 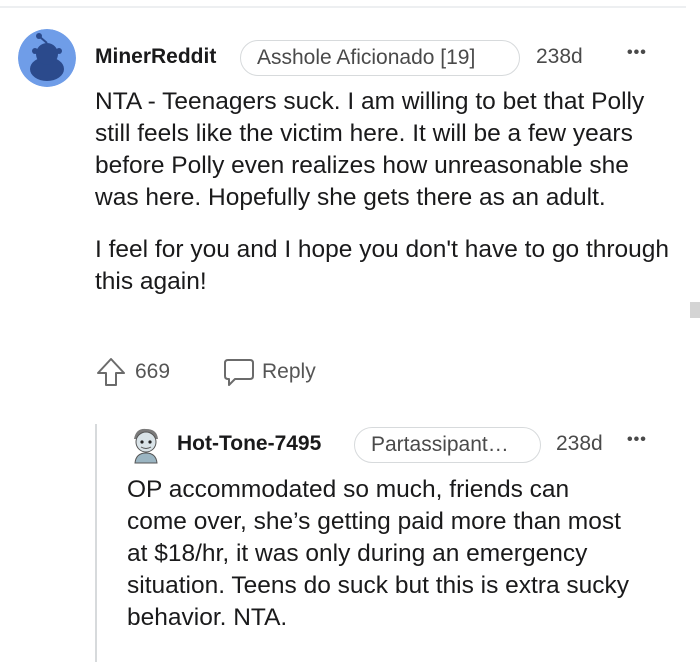 I want to click on thread-line, so click(x=96, y=543).